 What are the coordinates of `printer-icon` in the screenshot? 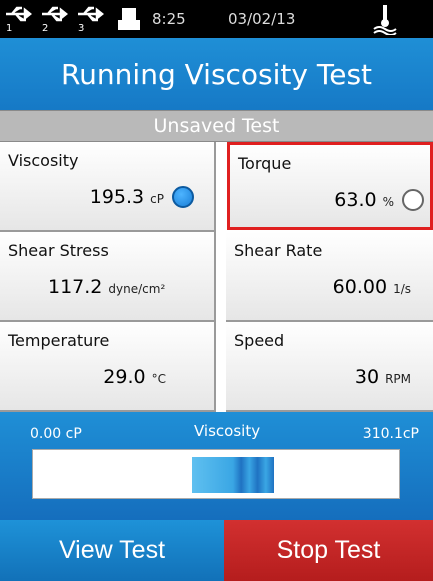 It's located at (129, 19).